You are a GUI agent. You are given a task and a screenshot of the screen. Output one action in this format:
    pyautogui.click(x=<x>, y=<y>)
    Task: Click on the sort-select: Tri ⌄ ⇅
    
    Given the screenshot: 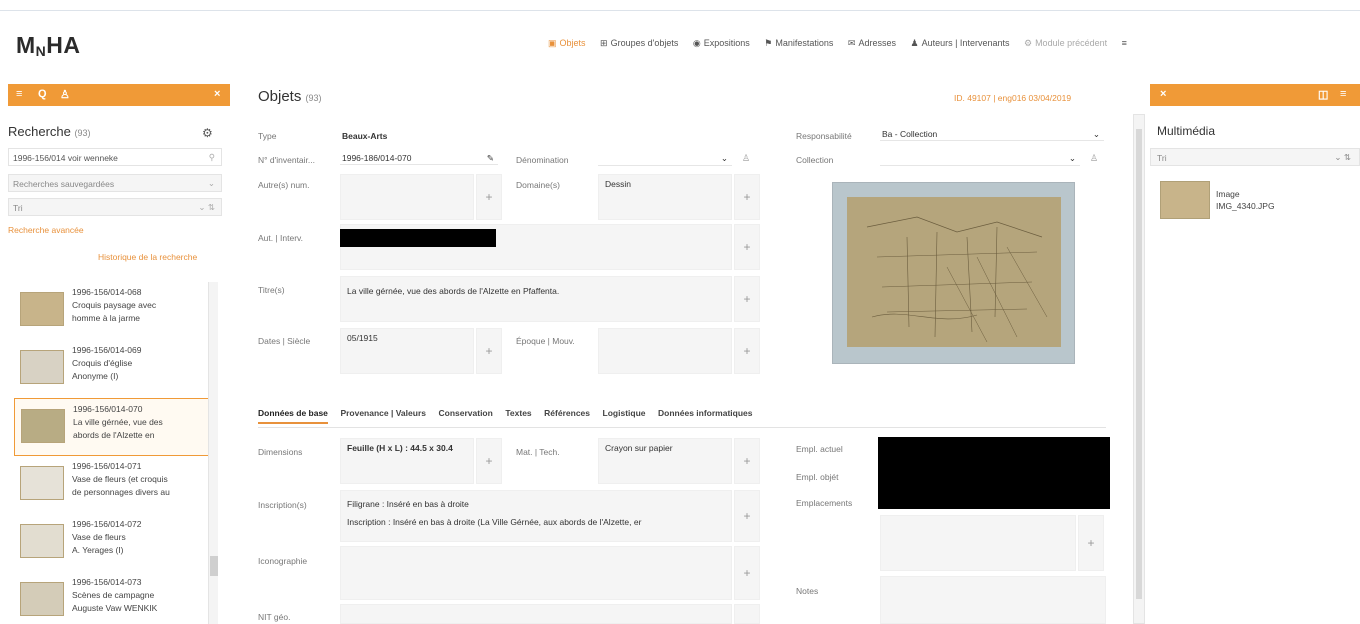 What is the action you would take?
    pyautogui.click(x=115, y=207)
    